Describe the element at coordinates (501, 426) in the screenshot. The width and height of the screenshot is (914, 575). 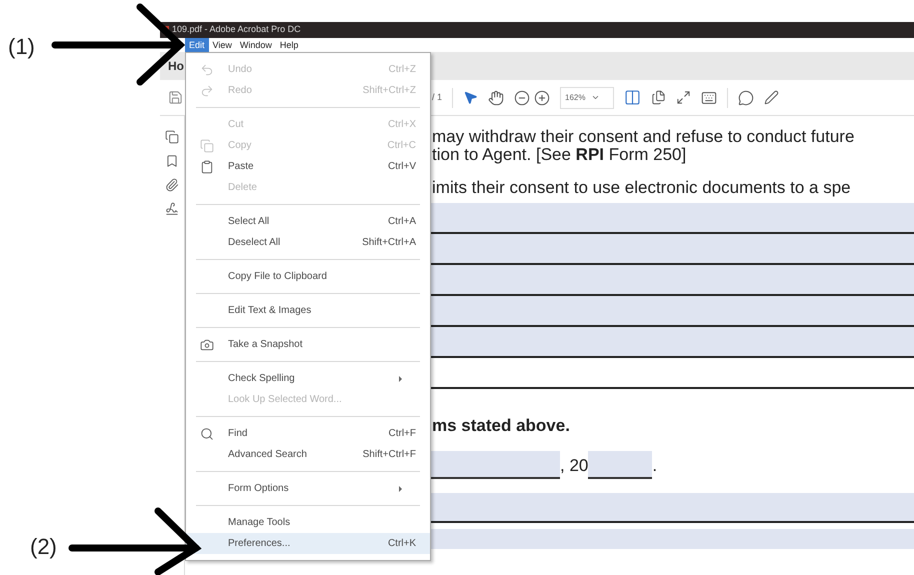
I see `section-heading: ms stated above.` at that location.